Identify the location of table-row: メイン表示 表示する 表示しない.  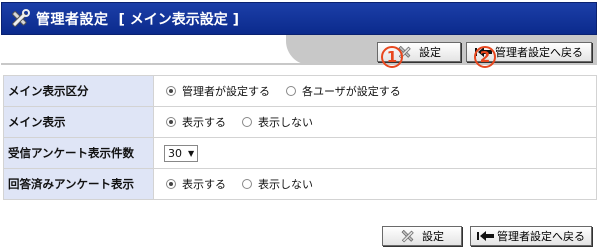
(300, 122).